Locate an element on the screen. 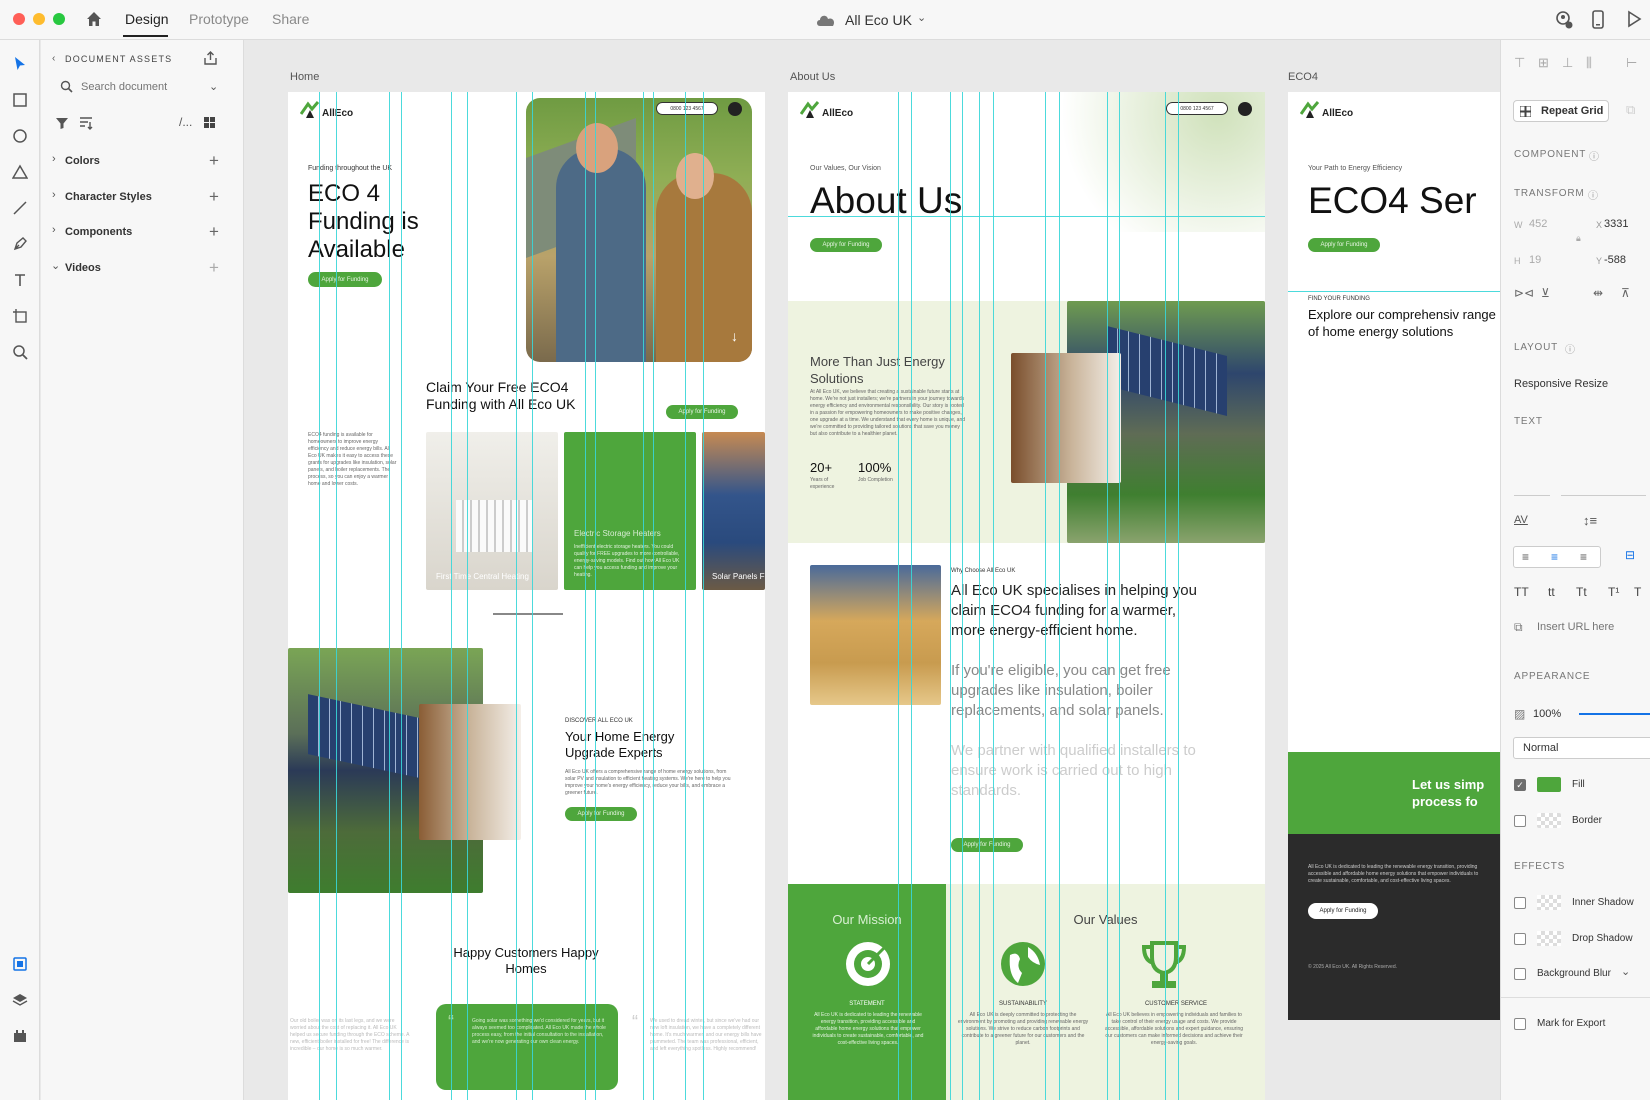  character-styles-chevron-icon: › is located at coordinates (54, 195).